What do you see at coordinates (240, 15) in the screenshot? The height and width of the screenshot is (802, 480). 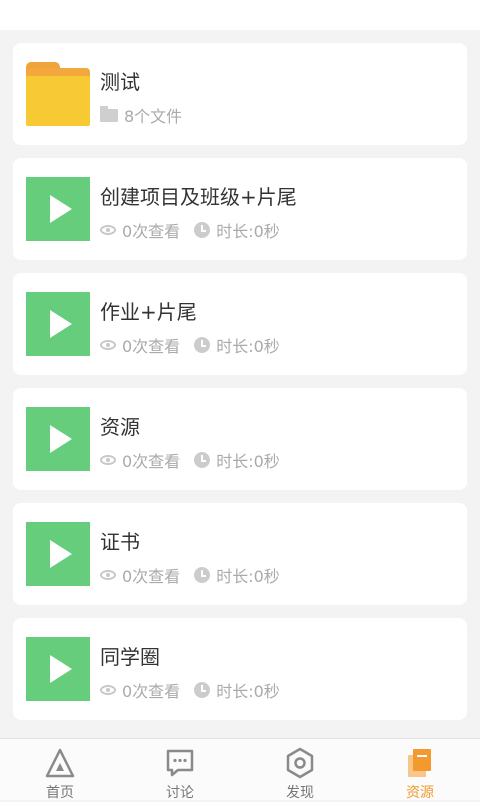 I see `top-status-area` at bounding box center [240, 15].